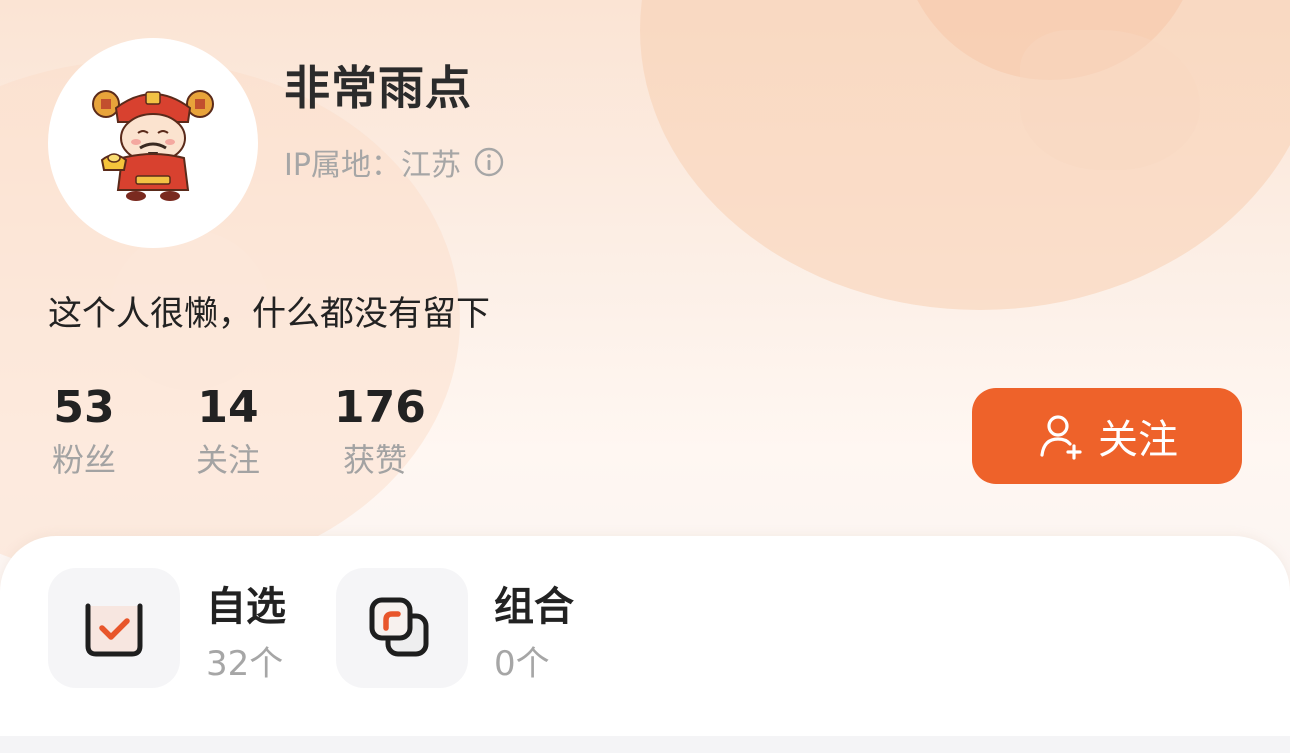 This screenshot has height=753, width=1290. I want to click on ip-location-row: IP属地：江苏, so click(394, 162).